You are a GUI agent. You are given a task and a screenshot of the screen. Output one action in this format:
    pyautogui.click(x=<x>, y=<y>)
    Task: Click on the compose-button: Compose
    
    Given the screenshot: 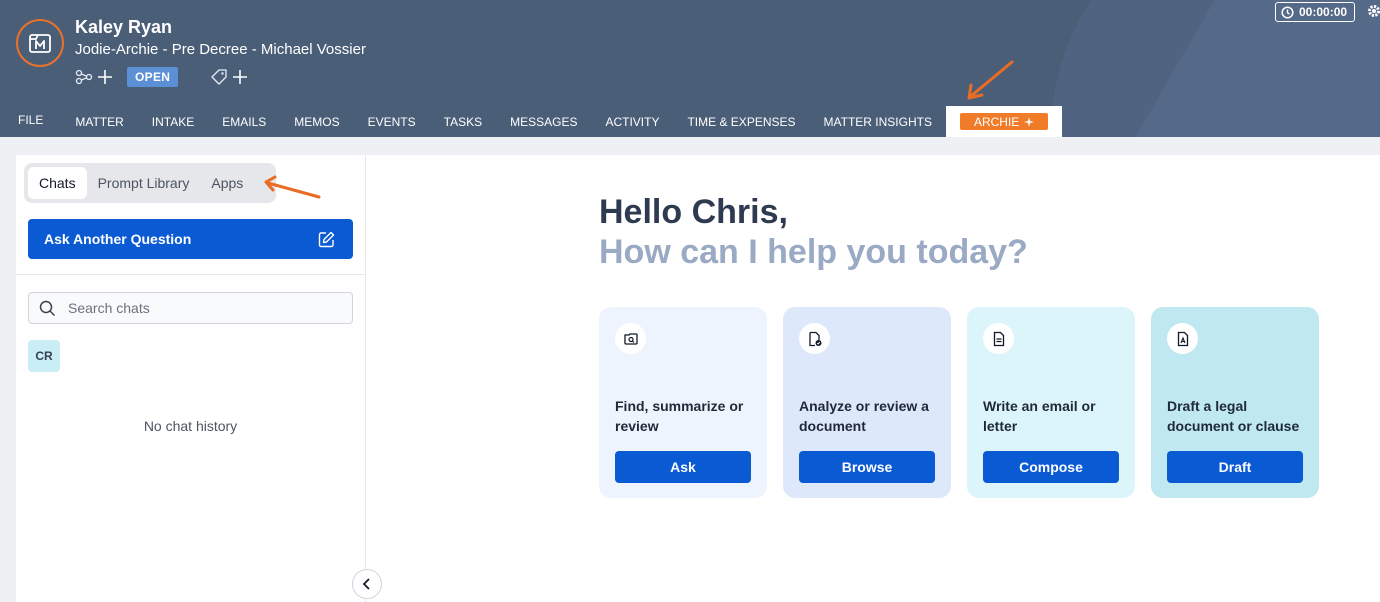 What is the action you would take?
    pyautogui.click(x=1051, y=467)
    